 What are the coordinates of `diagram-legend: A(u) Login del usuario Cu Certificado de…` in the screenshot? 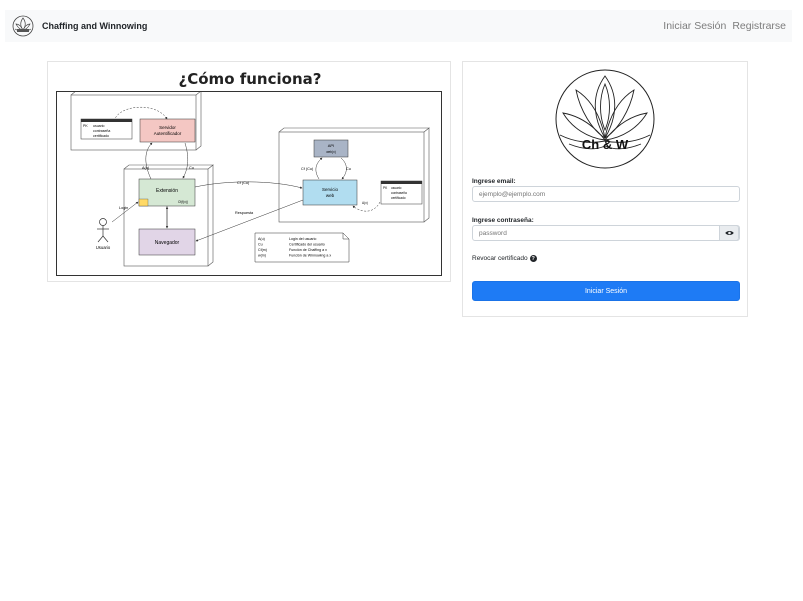 It's located at (302, 247).